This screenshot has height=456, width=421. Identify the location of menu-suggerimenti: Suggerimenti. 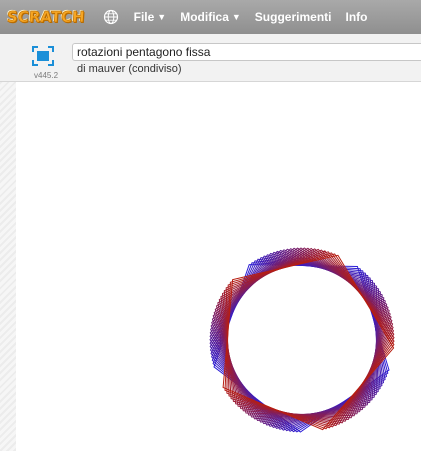
(293, 17).